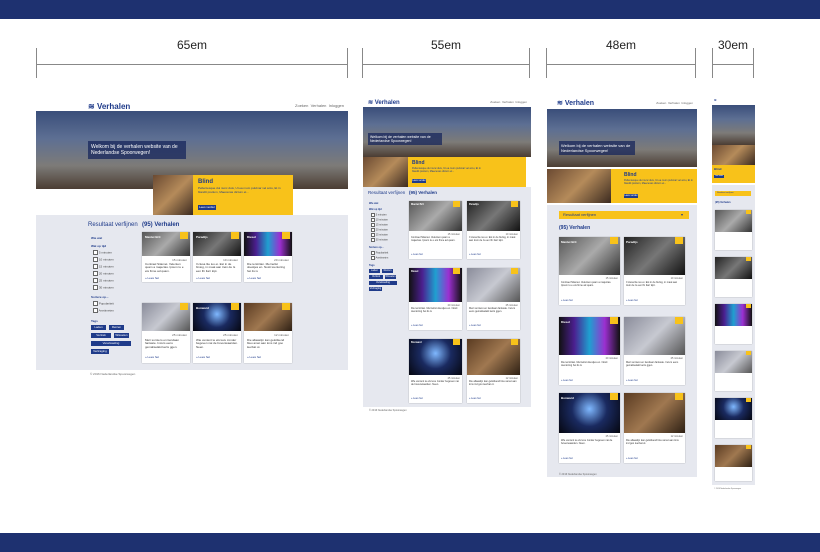  I want to click on tag-button: Verwisseling, so click(111, 343).